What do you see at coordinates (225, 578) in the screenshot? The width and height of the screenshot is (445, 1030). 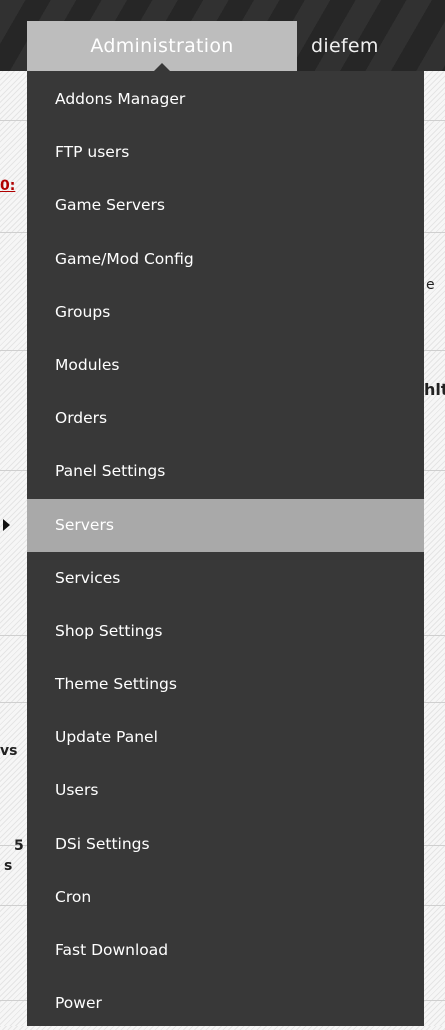 I see `menu-item-services: Services` at bounding box center [225, 578].